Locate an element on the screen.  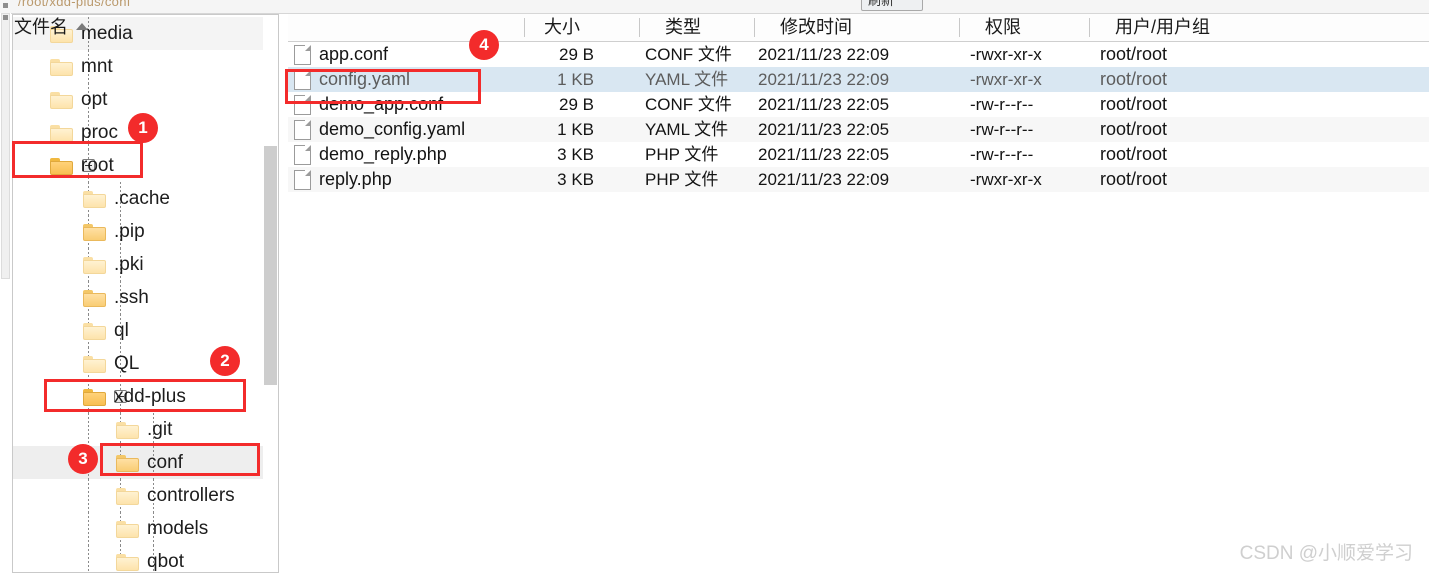
annotation-badge-4: 4 is located at coordinates (484, 45).